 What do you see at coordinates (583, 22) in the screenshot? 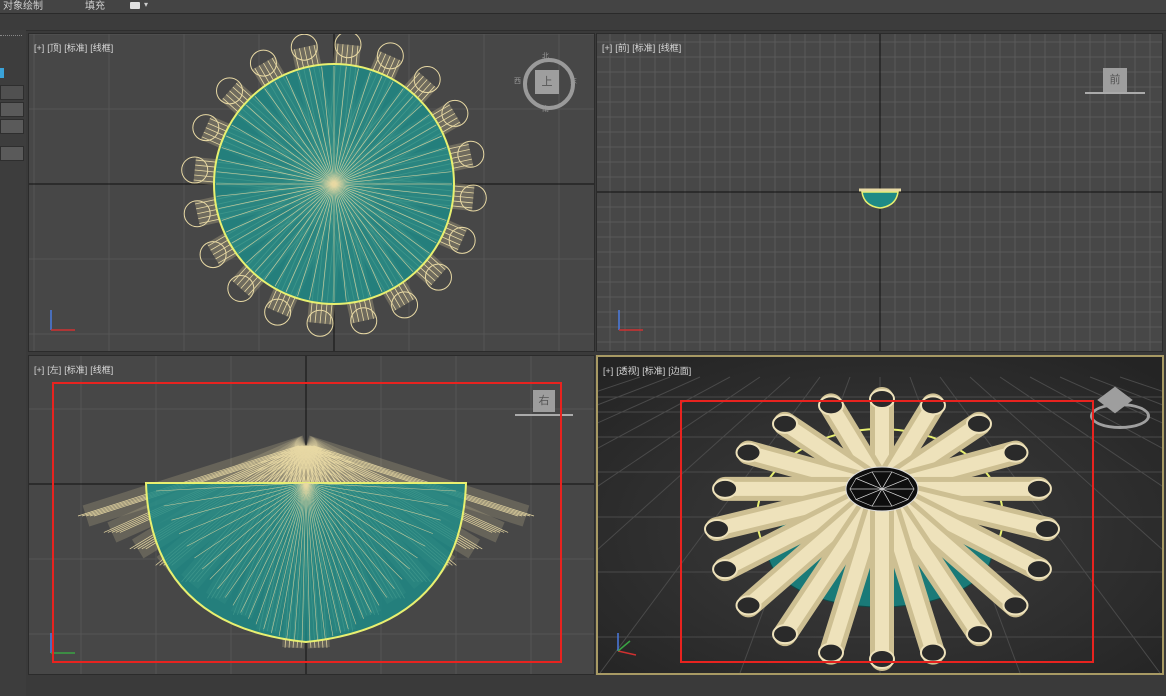
I see `ribbon-strip` at bounding box center [583, 22].